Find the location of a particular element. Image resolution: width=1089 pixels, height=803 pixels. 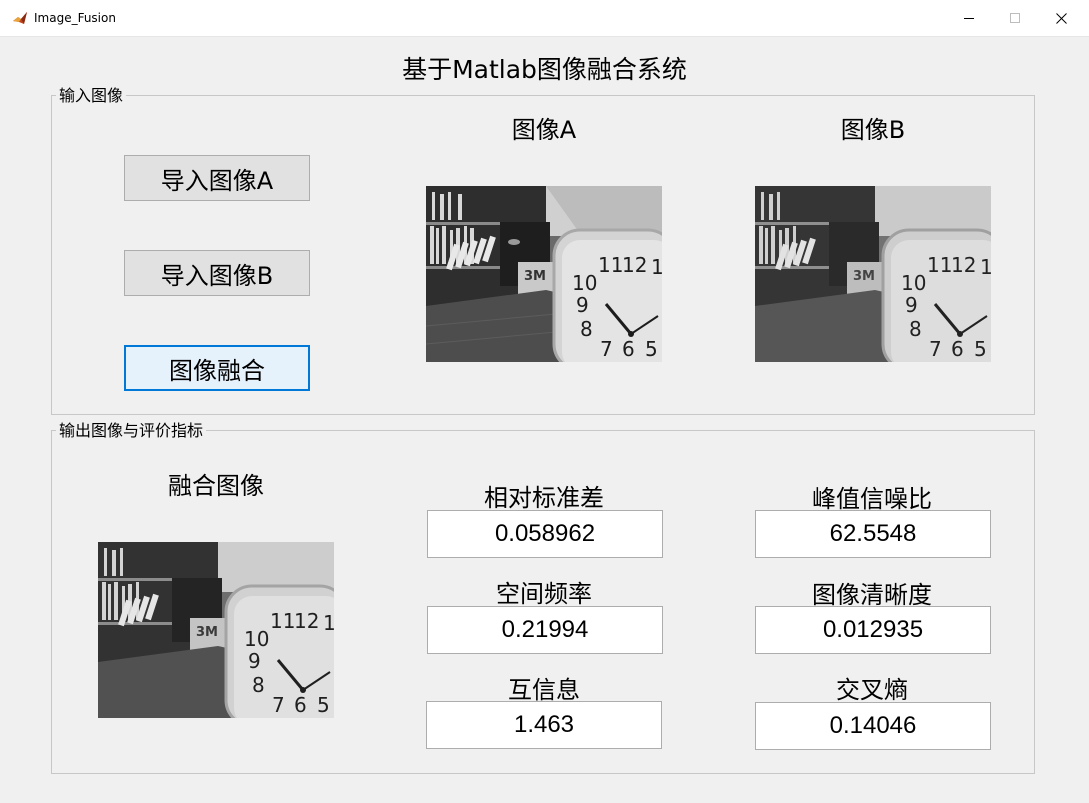

image-b-display: 3M 11 12 1 10 9 8 7 6 5 is located at coordinates (873, 274).